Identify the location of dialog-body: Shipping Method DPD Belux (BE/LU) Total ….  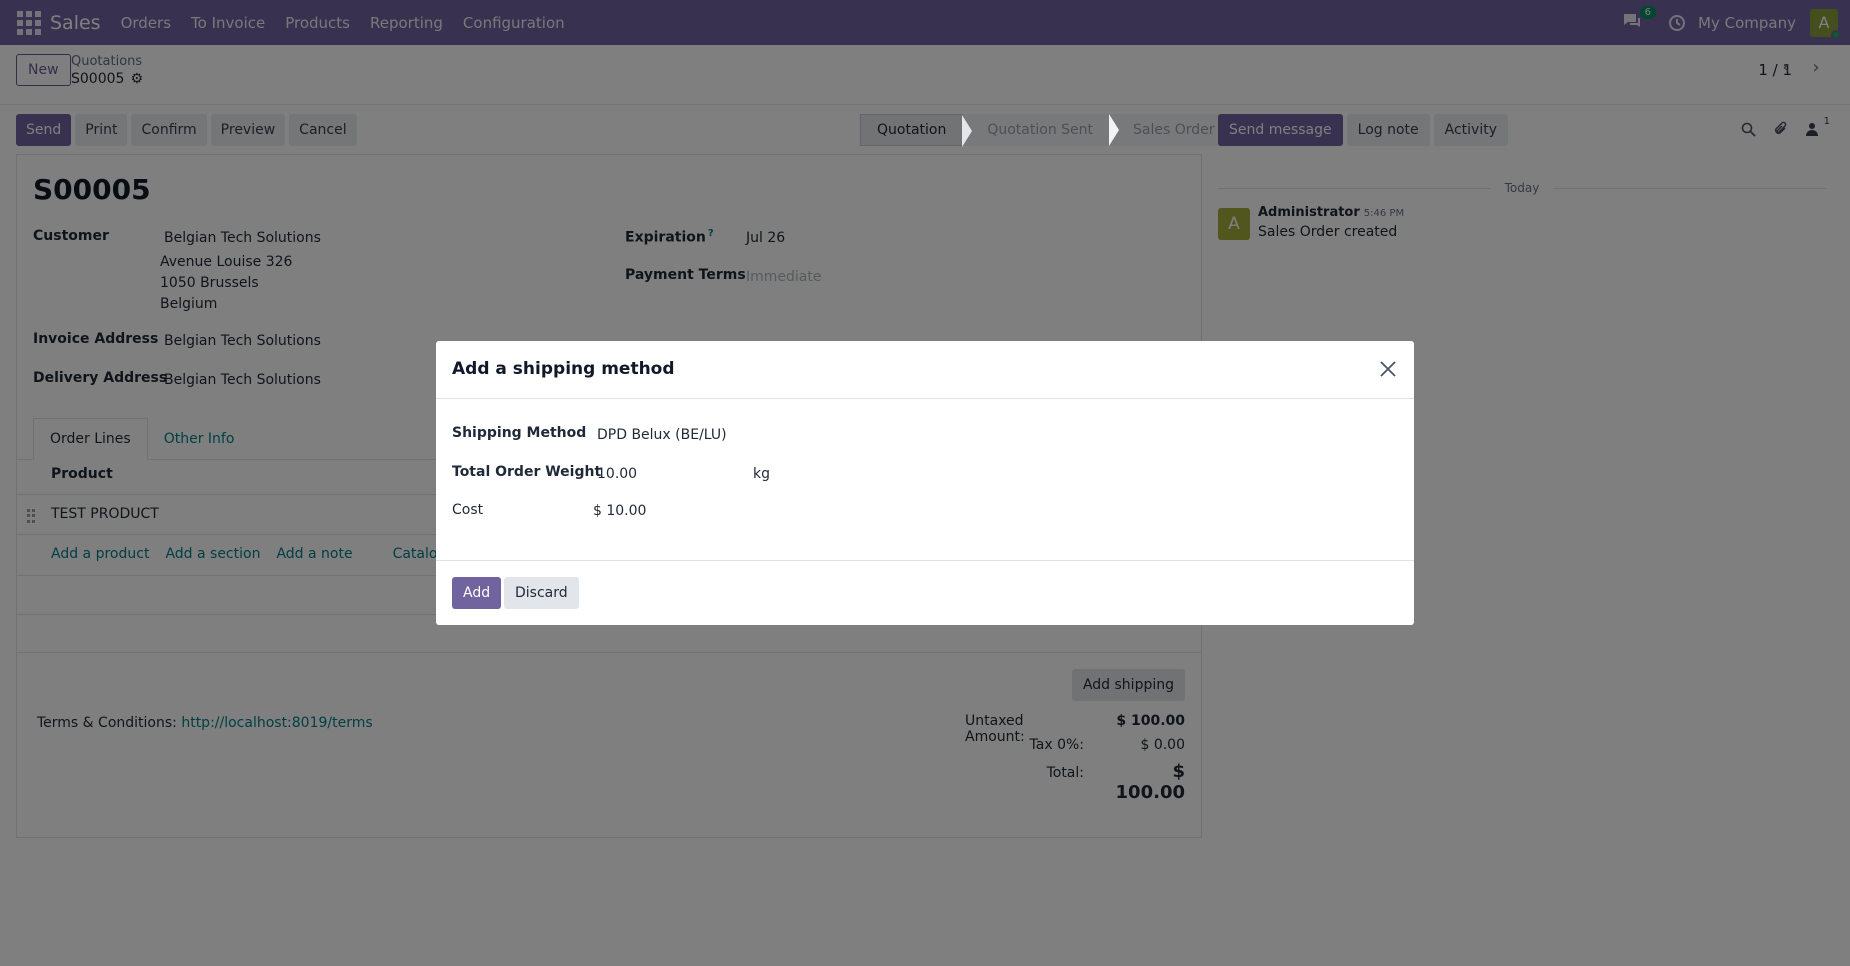
(925, 480).